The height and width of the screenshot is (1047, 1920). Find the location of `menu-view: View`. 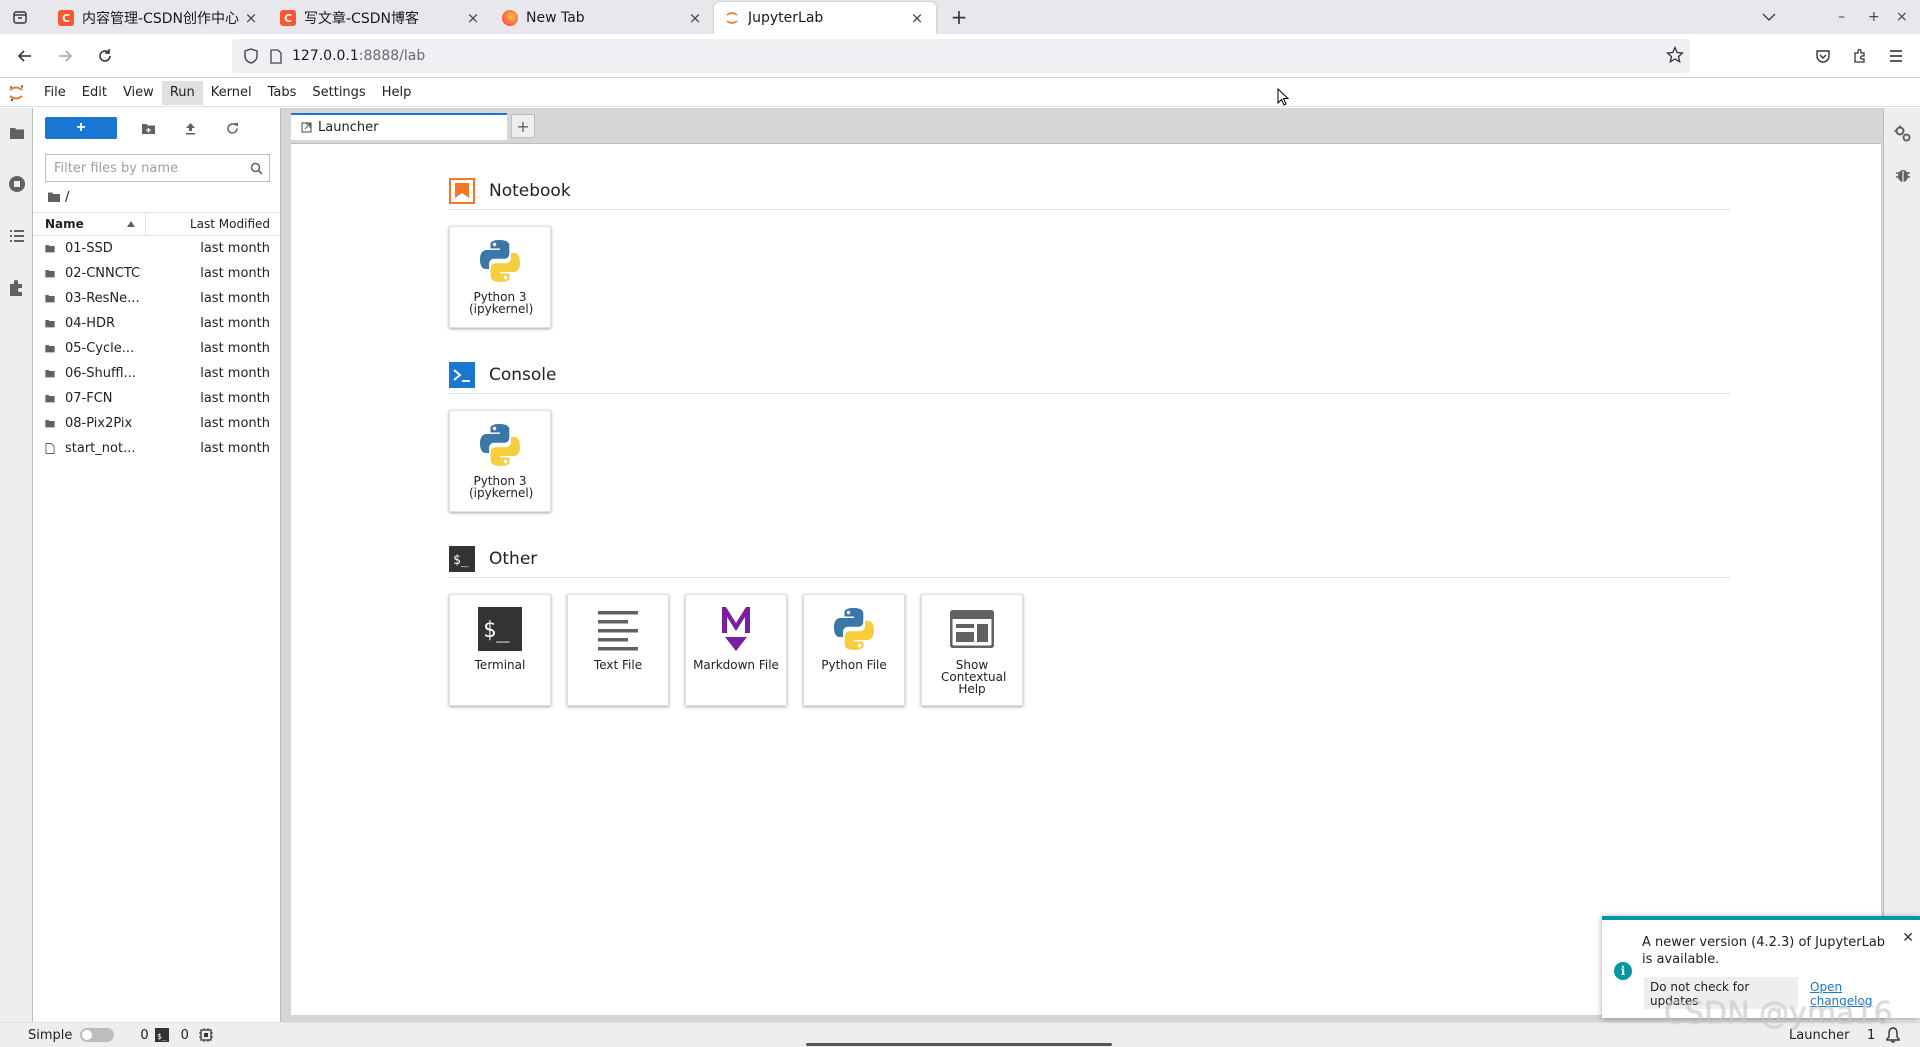

menu-view: View is located at coordinates (138, 93).